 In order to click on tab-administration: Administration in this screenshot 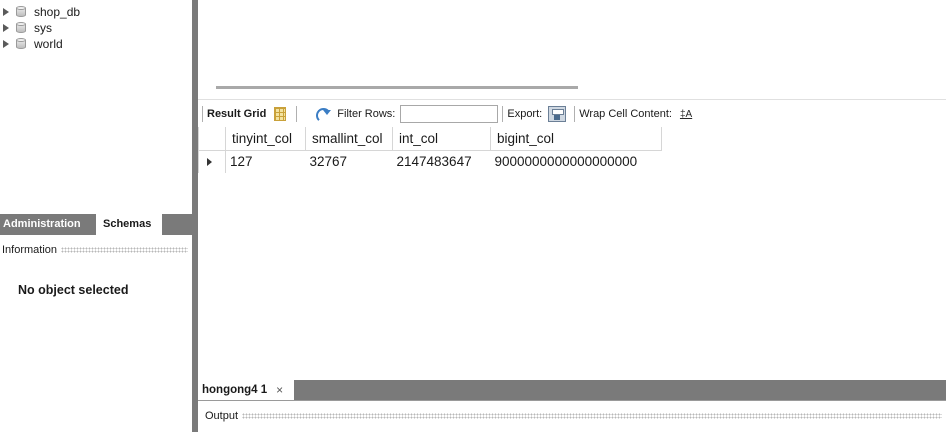, I will do `click(48, 224)`.